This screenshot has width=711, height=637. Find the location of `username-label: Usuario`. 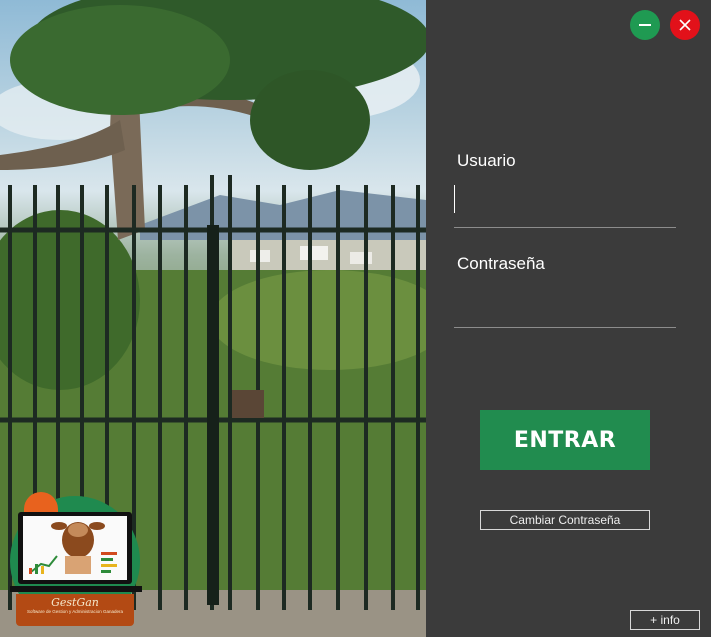

username-label: Usuario is located at coordinates (486, 160).